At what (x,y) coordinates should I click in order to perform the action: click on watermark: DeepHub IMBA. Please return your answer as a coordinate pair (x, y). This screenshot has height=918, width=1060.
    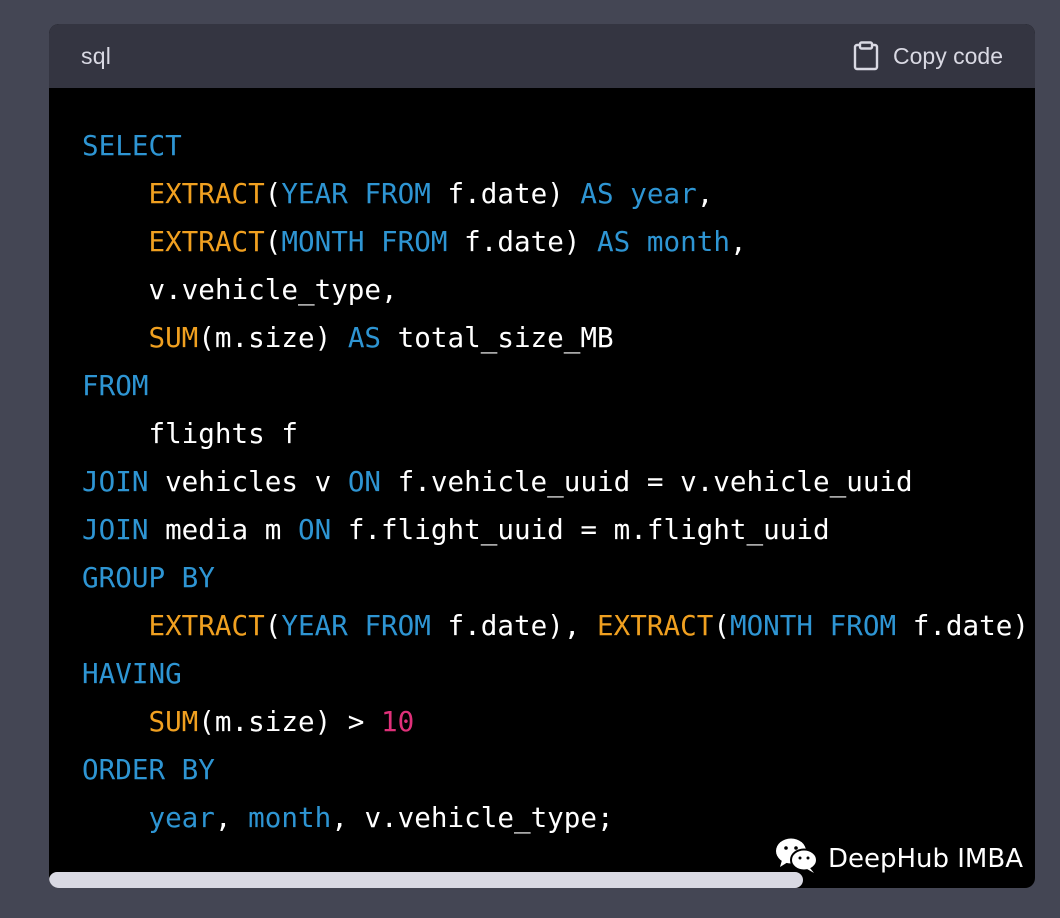
    Looking at the image, I should click on (898, 858).